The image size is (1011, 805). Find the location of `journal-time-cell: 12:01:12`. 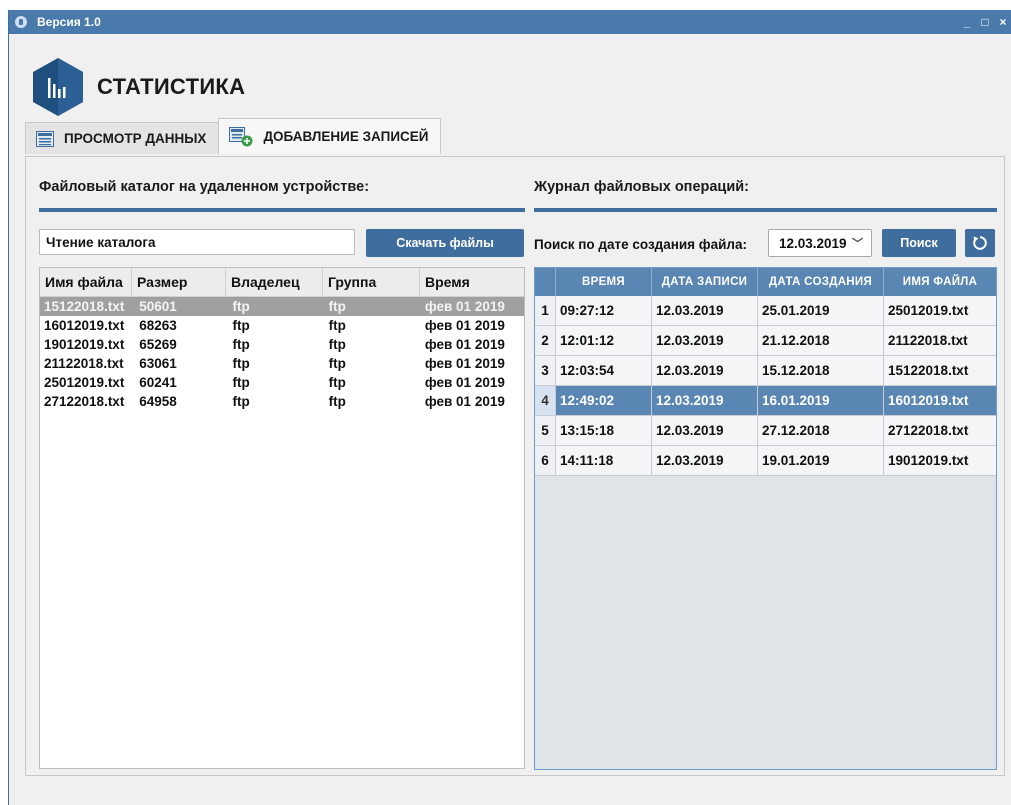

journal-time-cell: 12:01:12 is located at coordinates (604, 340).